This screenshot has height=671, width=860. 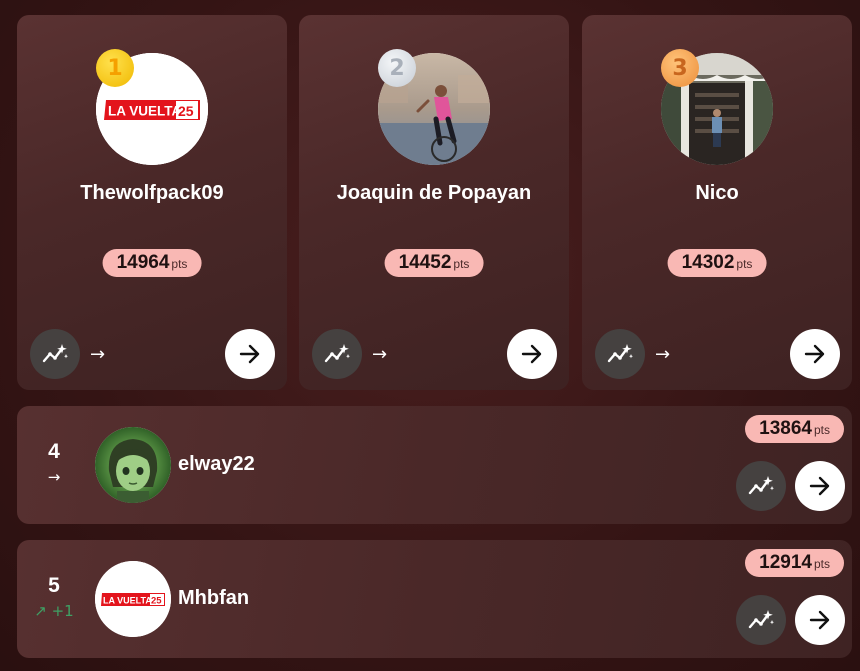 What do you see at coordinates (717, 193) in the screenshot?
I see `player-name: Nico` at bounding box center [717, 193].